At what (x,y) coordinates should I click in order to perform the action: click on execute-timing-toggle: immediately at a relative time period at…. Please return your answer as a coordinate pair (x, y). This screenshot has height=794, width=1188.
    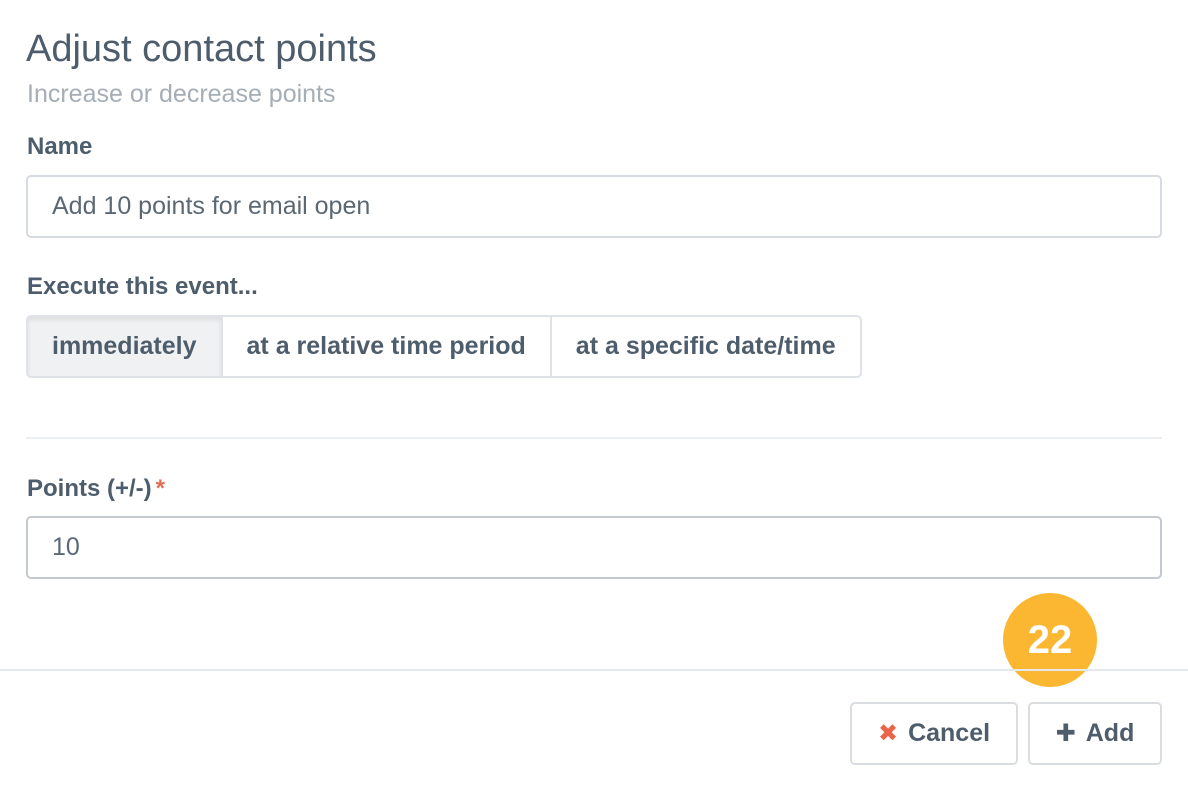
    Looking at the image, I should click on (444, 346).